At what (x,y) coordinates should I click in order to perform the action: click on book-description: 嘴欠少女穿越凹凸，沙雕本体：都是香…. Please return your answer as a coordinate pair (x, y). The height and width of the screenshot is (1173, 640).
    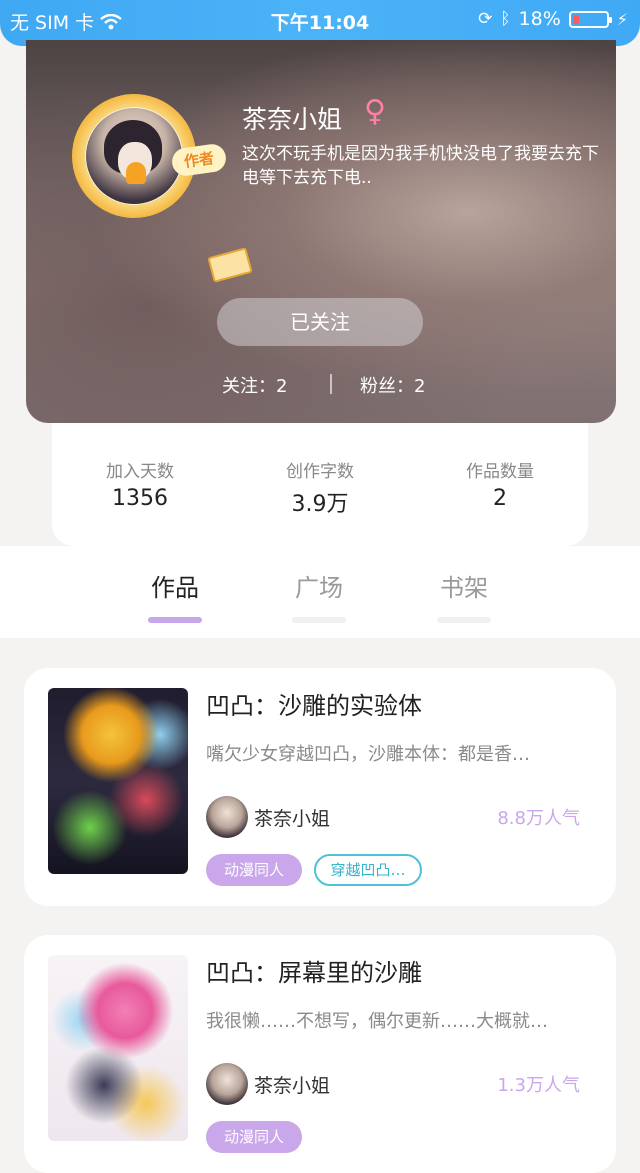
    Looking at the image, I should click on (368, 754).